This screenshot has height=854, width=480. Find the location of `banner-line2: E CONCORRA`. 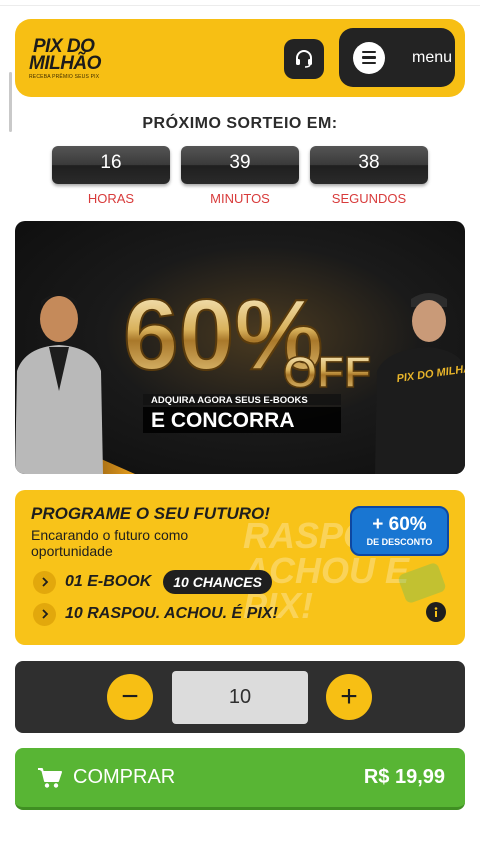

banner-line2: E CONCORRA is located at coordinates (223, 420).